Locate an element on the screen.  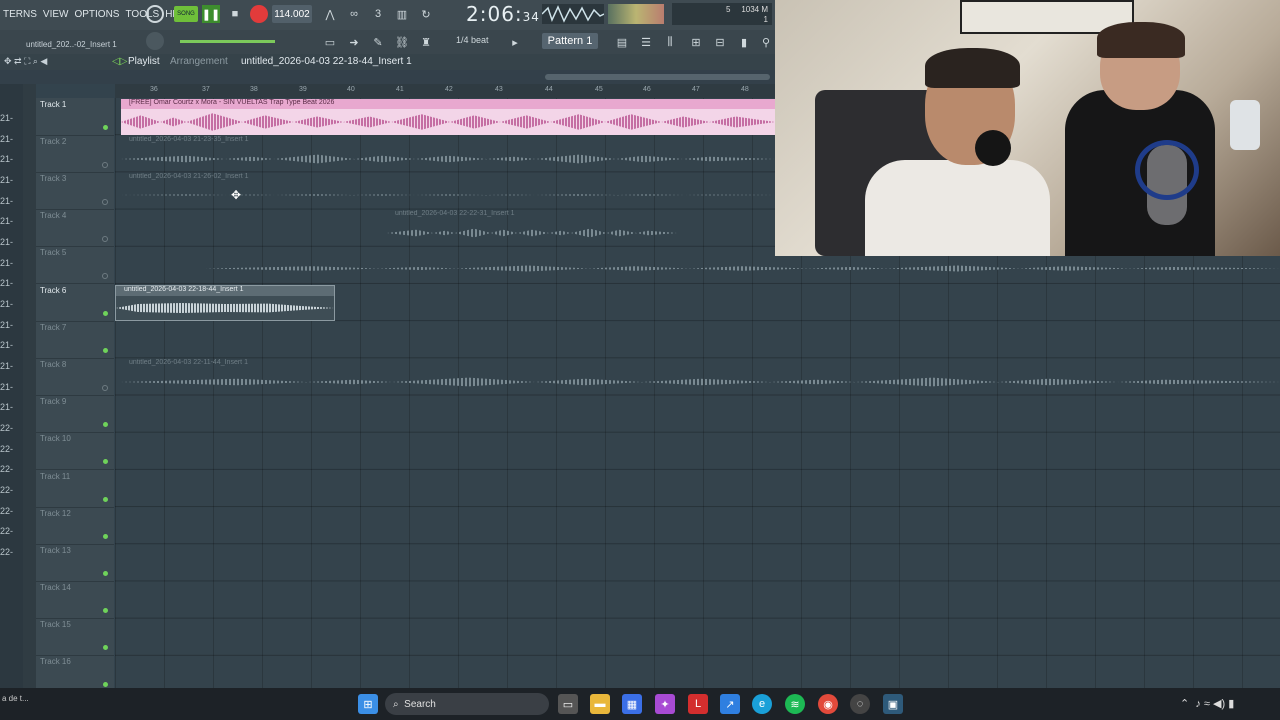
system-tray: ⌃ ♪ ≈ ◀) ▮ is located at coordinates (1207, 703).